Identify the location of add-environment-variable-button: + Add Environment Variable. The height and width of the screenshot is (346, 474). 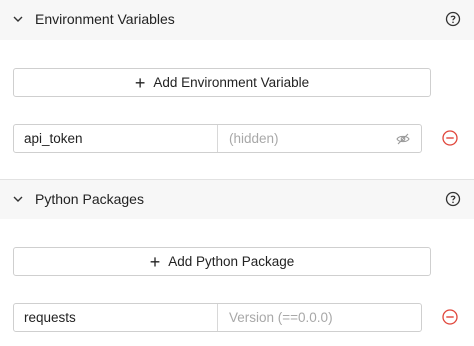
(222, 82).